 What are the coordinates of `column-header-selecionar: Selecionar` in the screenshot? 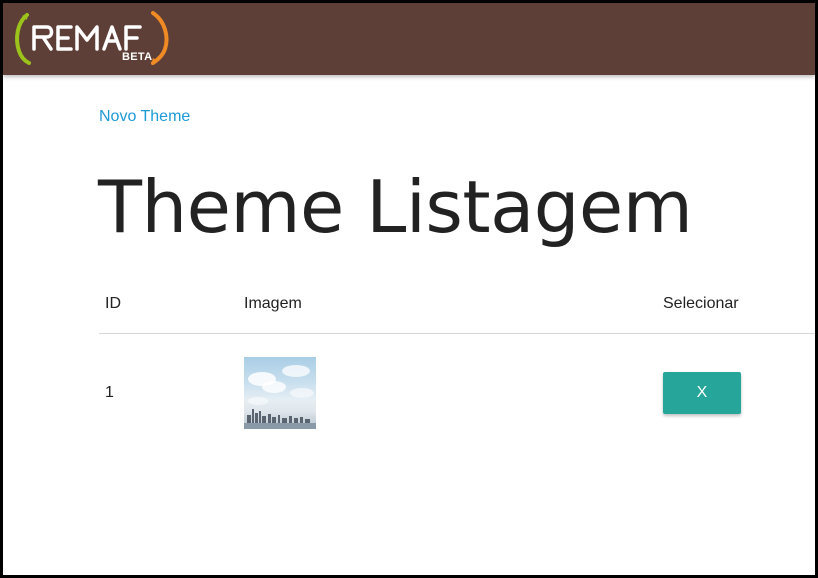 It's located at (739, 304).